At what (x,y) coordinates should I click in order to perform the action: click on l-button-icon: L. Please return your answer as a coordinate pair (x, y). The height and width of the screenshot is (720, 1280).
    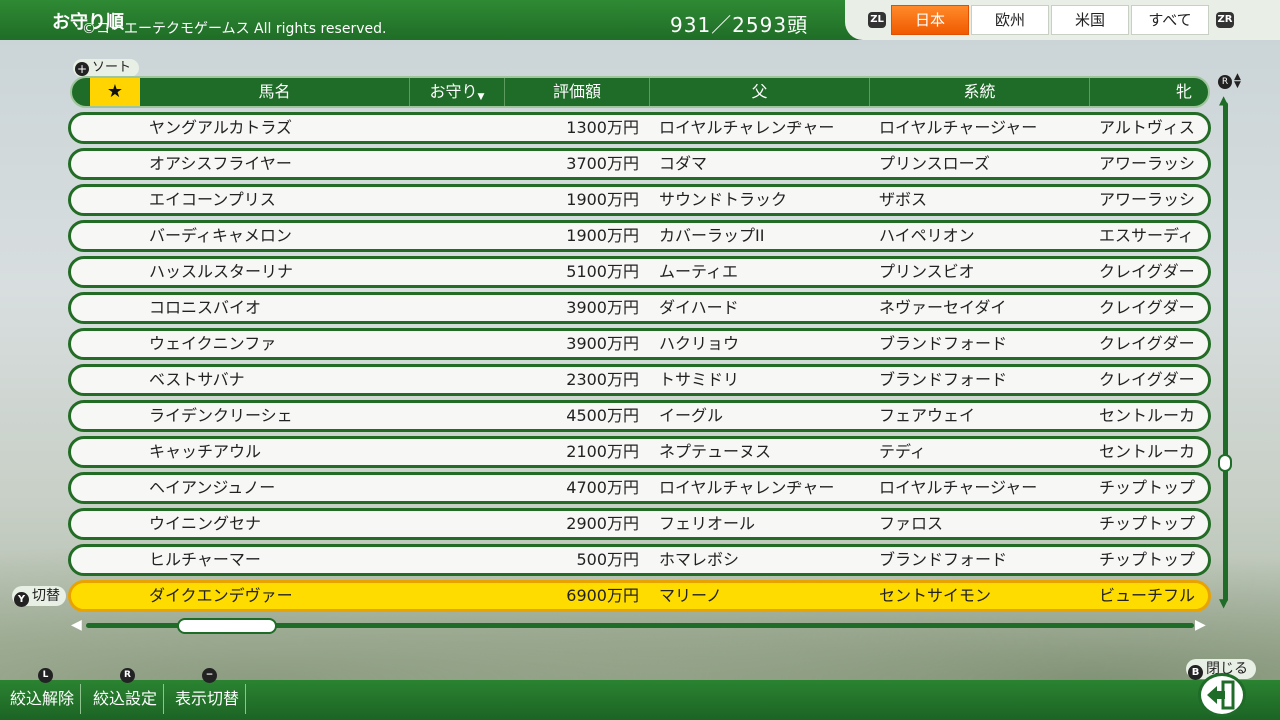
    Looking at the image, I should click on (45, 675).